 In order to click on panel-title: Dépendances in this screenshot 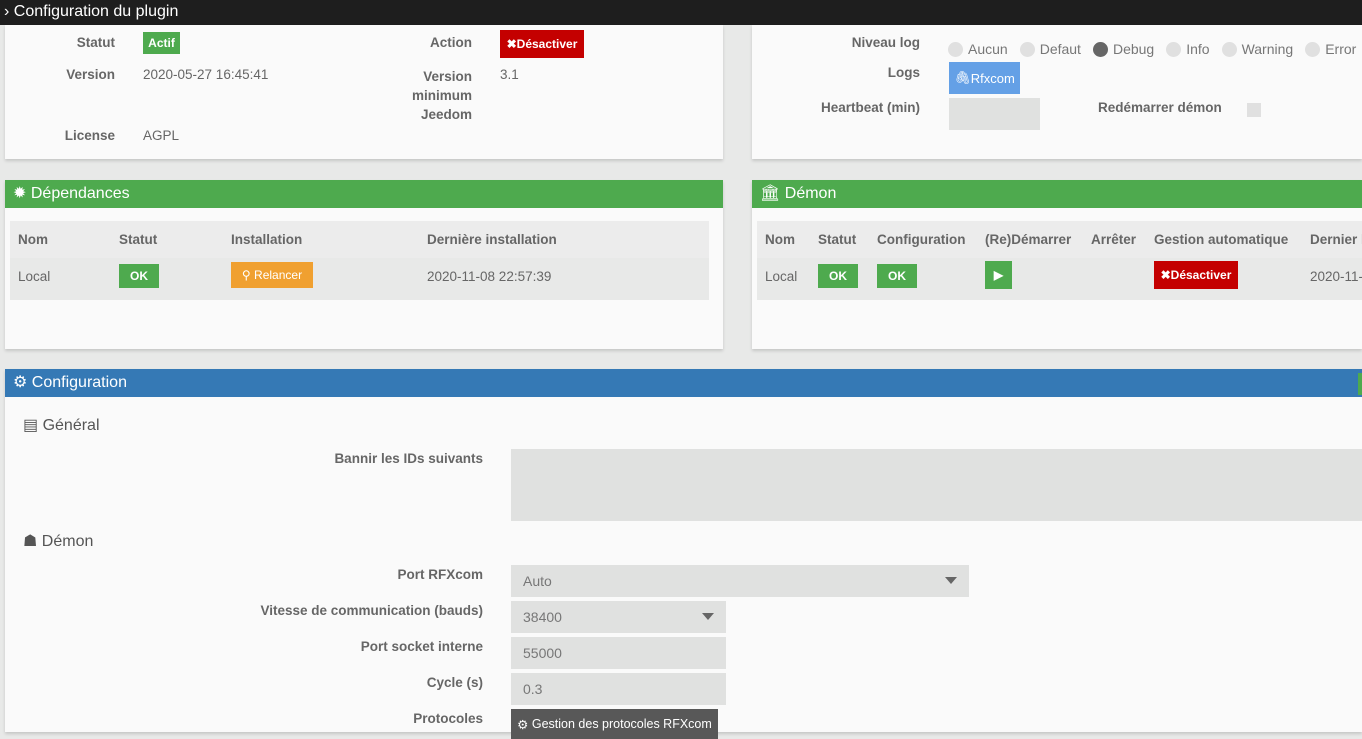, I will do `click(80, 193)`.